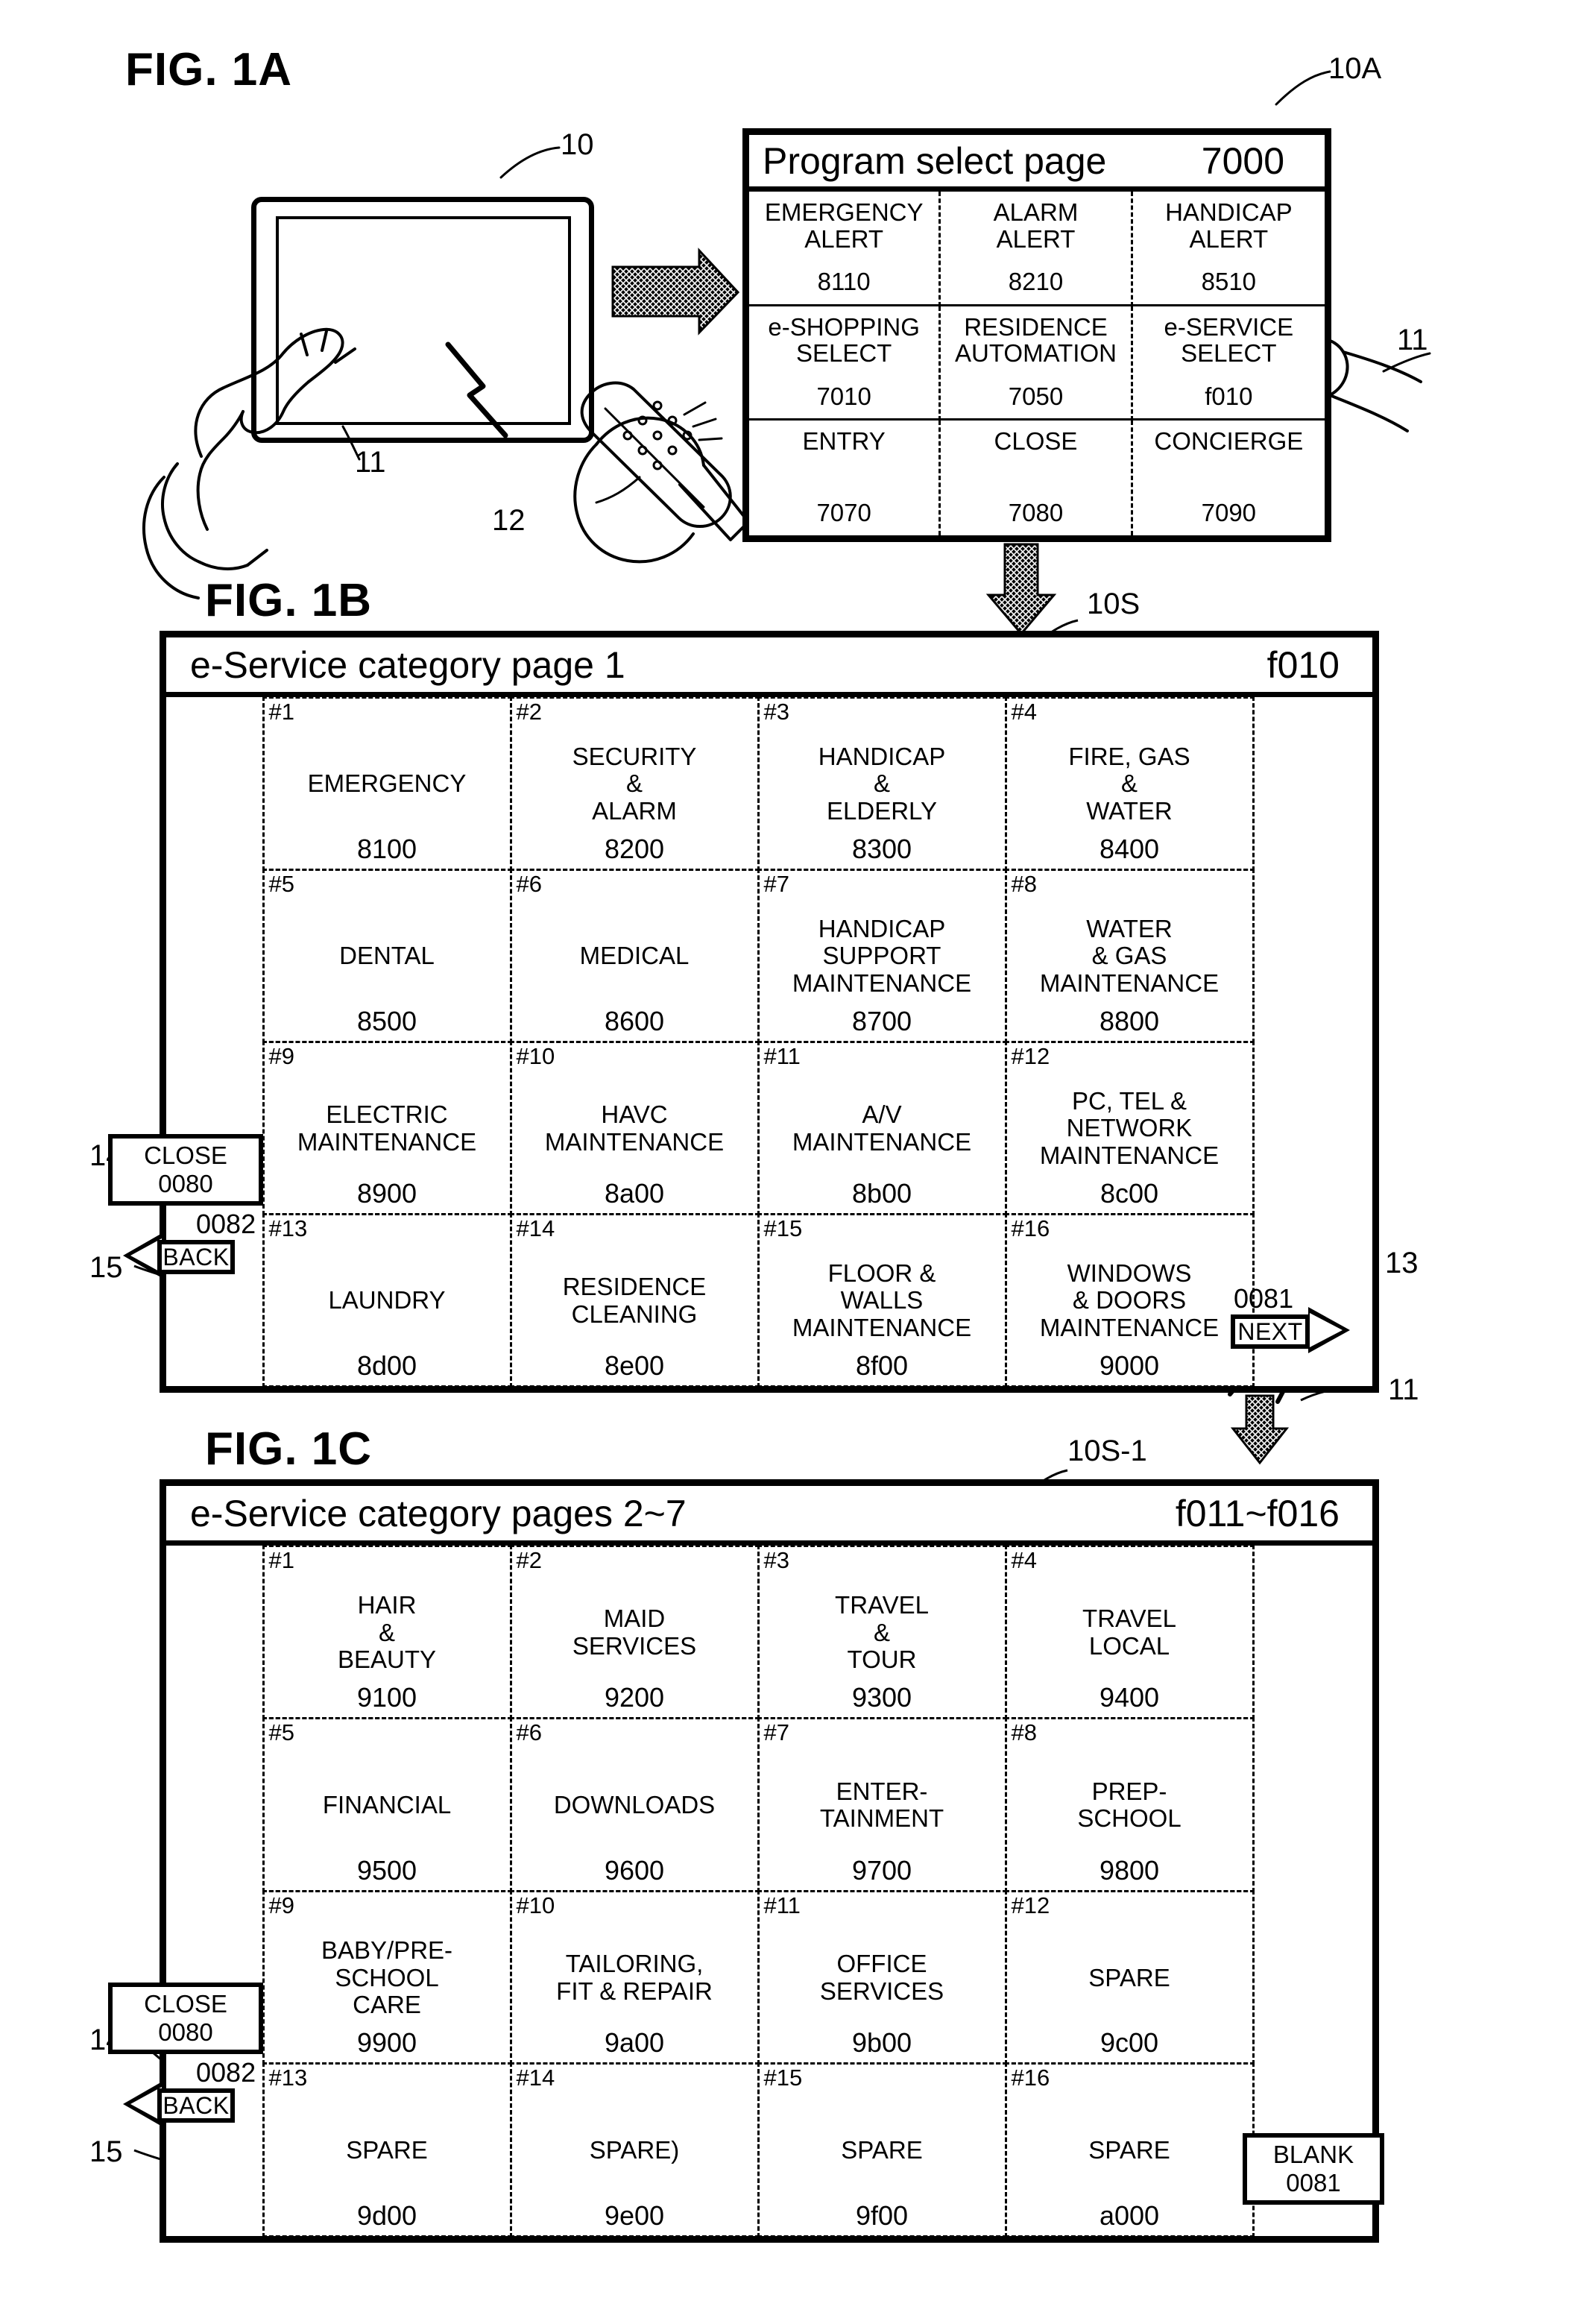 The height and width of the screenshot is (2324, 1590). What do you see at coordinates (634, 1300) in the screenshot?
I see `category-cell: #14 RESIDENCE CLEANING 8e00` at bounding box center [634, 1300].